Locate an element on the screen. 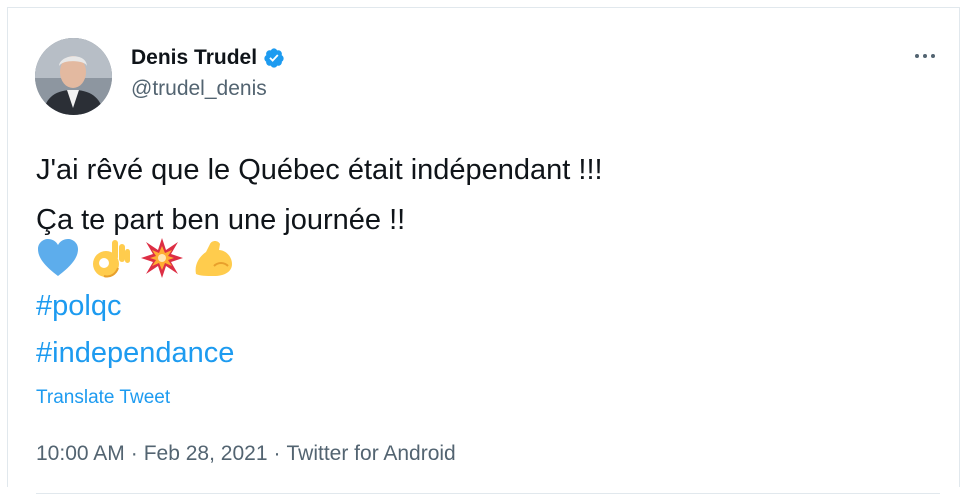 The image size is (968, 494). translate-tweet-link: Translate Tweet is located at coordinates (103, 398).